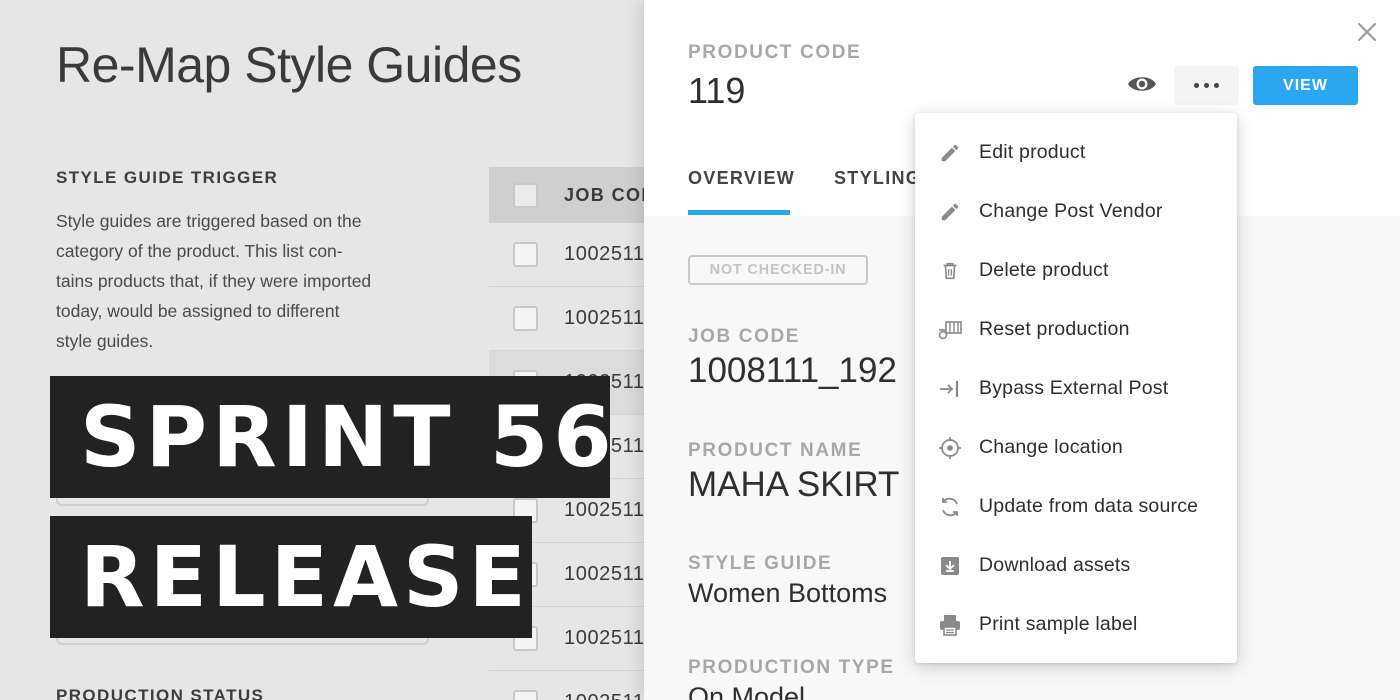 This screenshot has width=1400, height=700. What do you see at coordinates (950, 330) in the screenshot?
I see `reset-production-icon` at bounding box center [950, 330].